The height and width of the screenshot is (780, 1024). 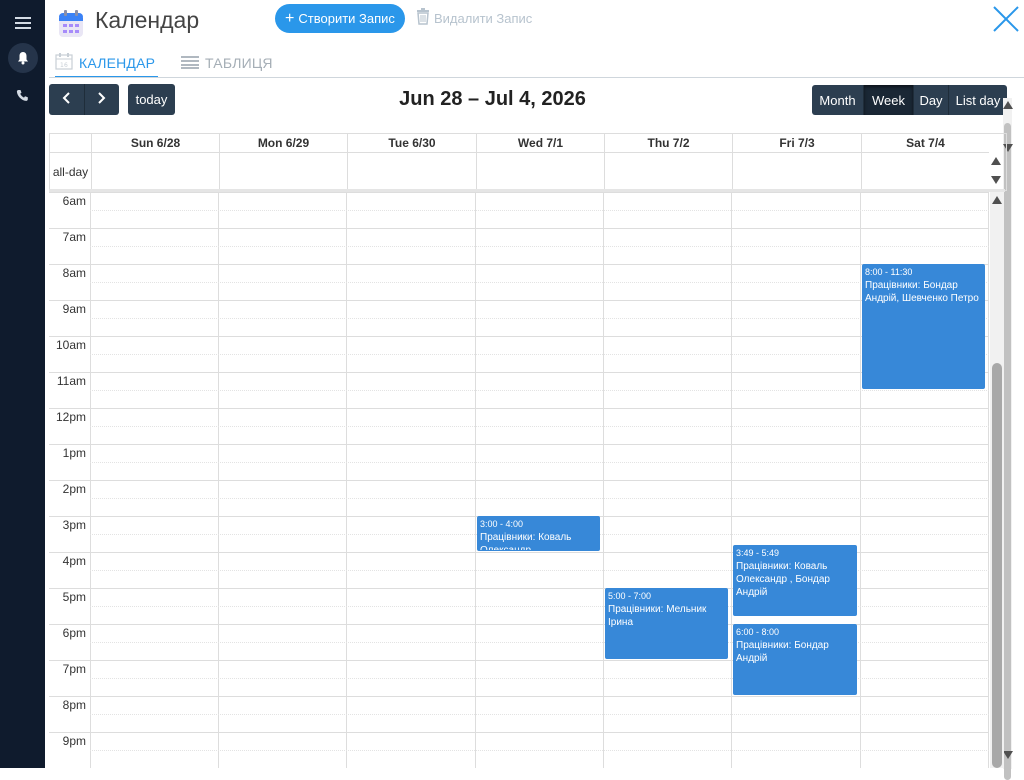 I want to click on chevron-right-icon, so click(x=102, y=100).